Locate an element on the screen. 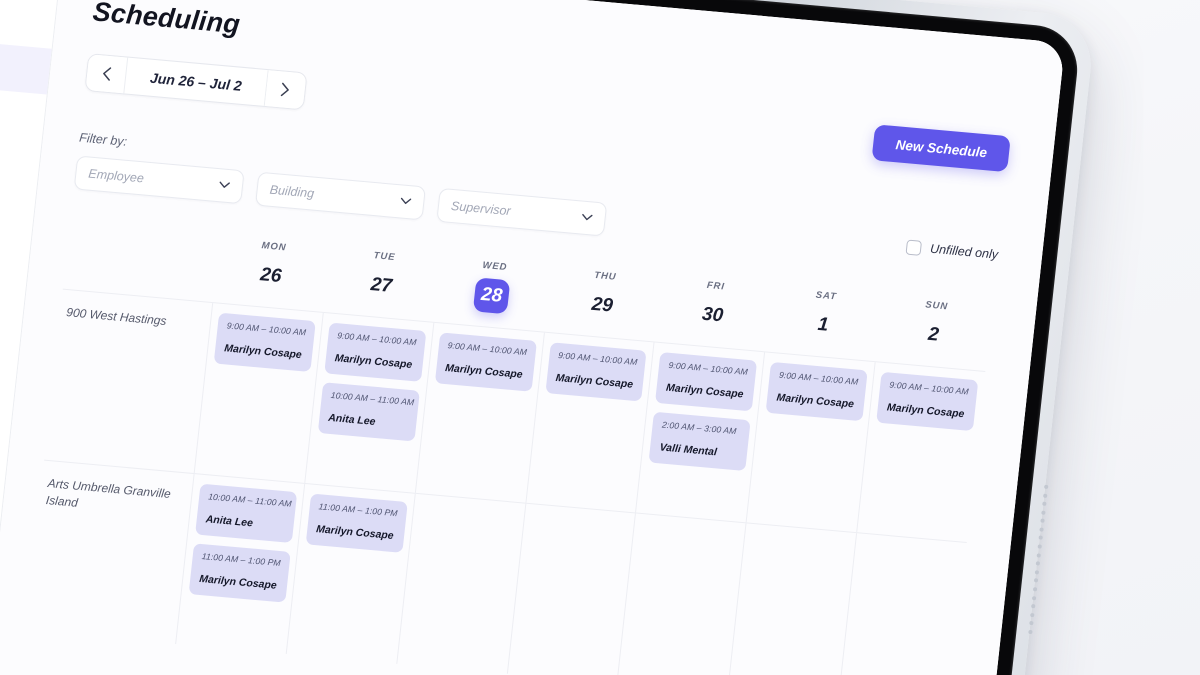 This screenshot has width=1200, height=675. day-number-today: 28 is located at coordinates (491, 296).